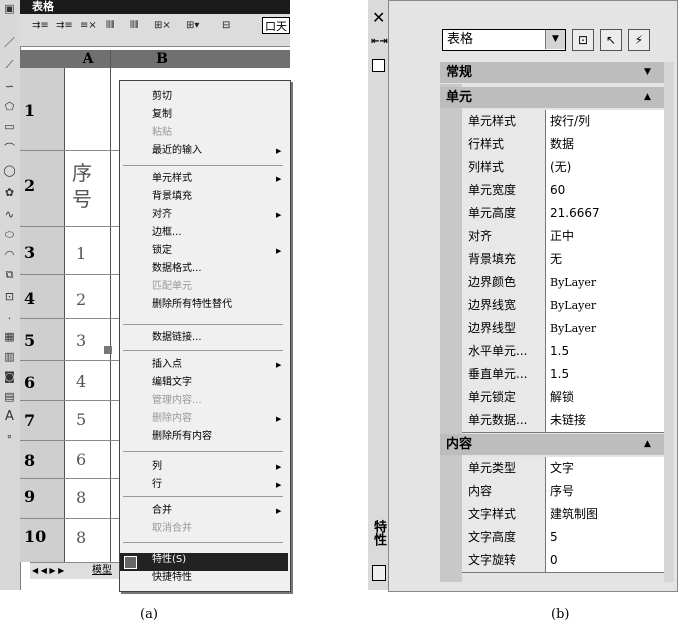  I want to click on row-header: 6, so click(44, 382).